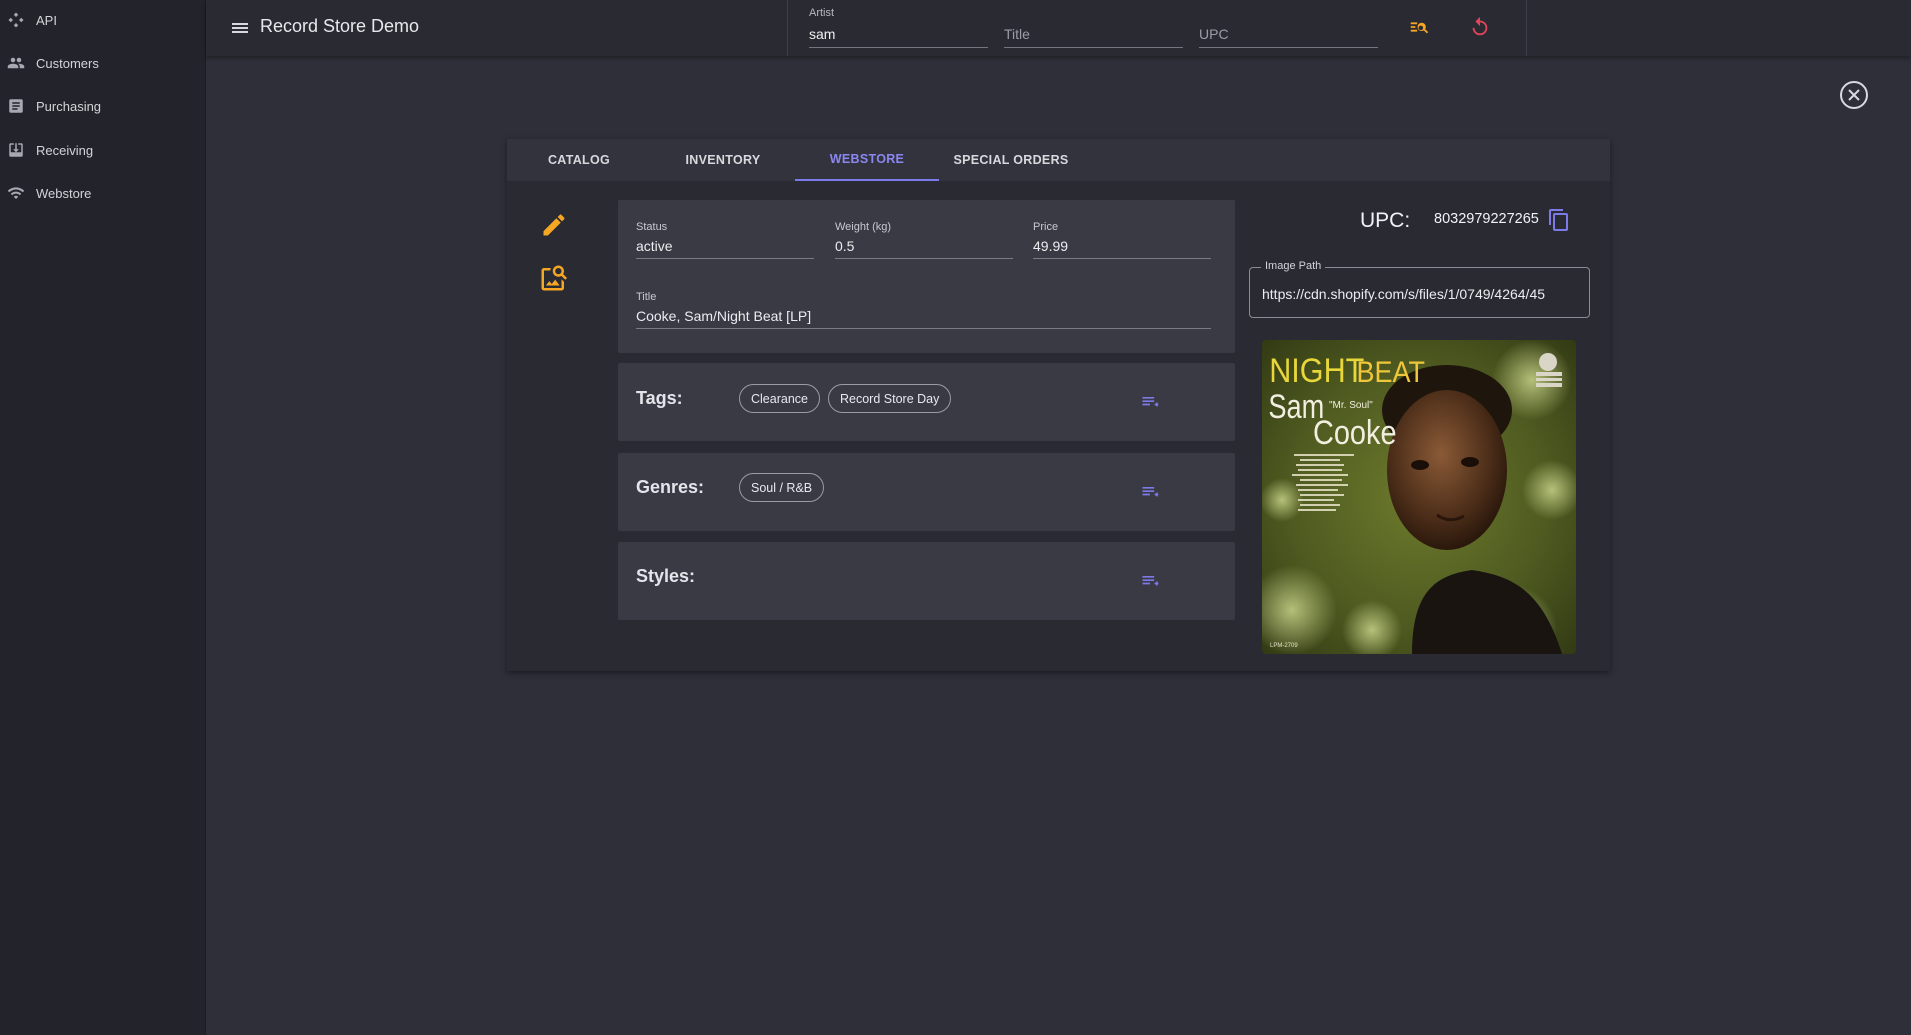 The height and width of the screenshot is (1035, 1911). Describe the element at coordinates (1051, 246) in the screenshot. I see `price-value: 49.99` at that location.